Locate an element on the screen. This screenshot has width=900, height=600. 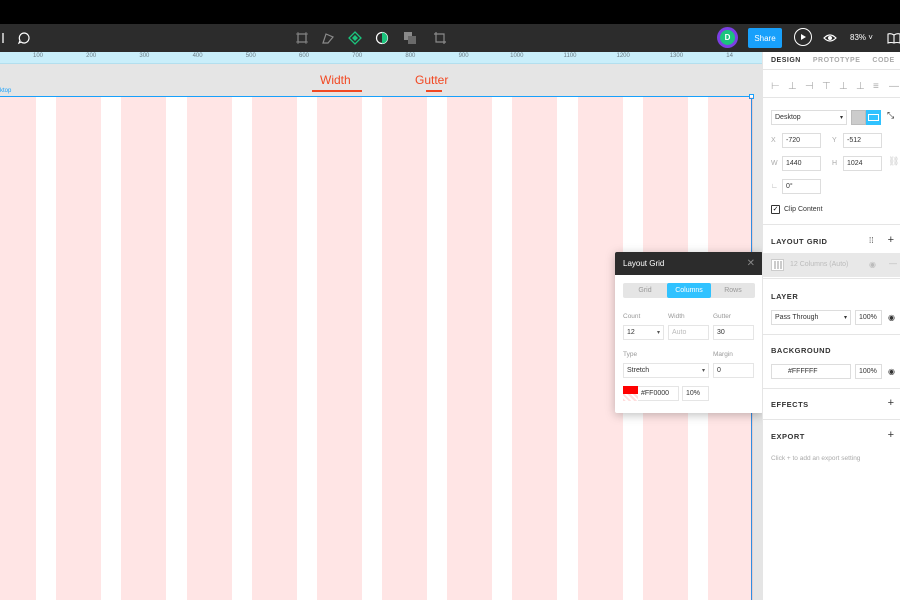
popup-header: Layout Grid ✕ is located at coordinates (689, 263).